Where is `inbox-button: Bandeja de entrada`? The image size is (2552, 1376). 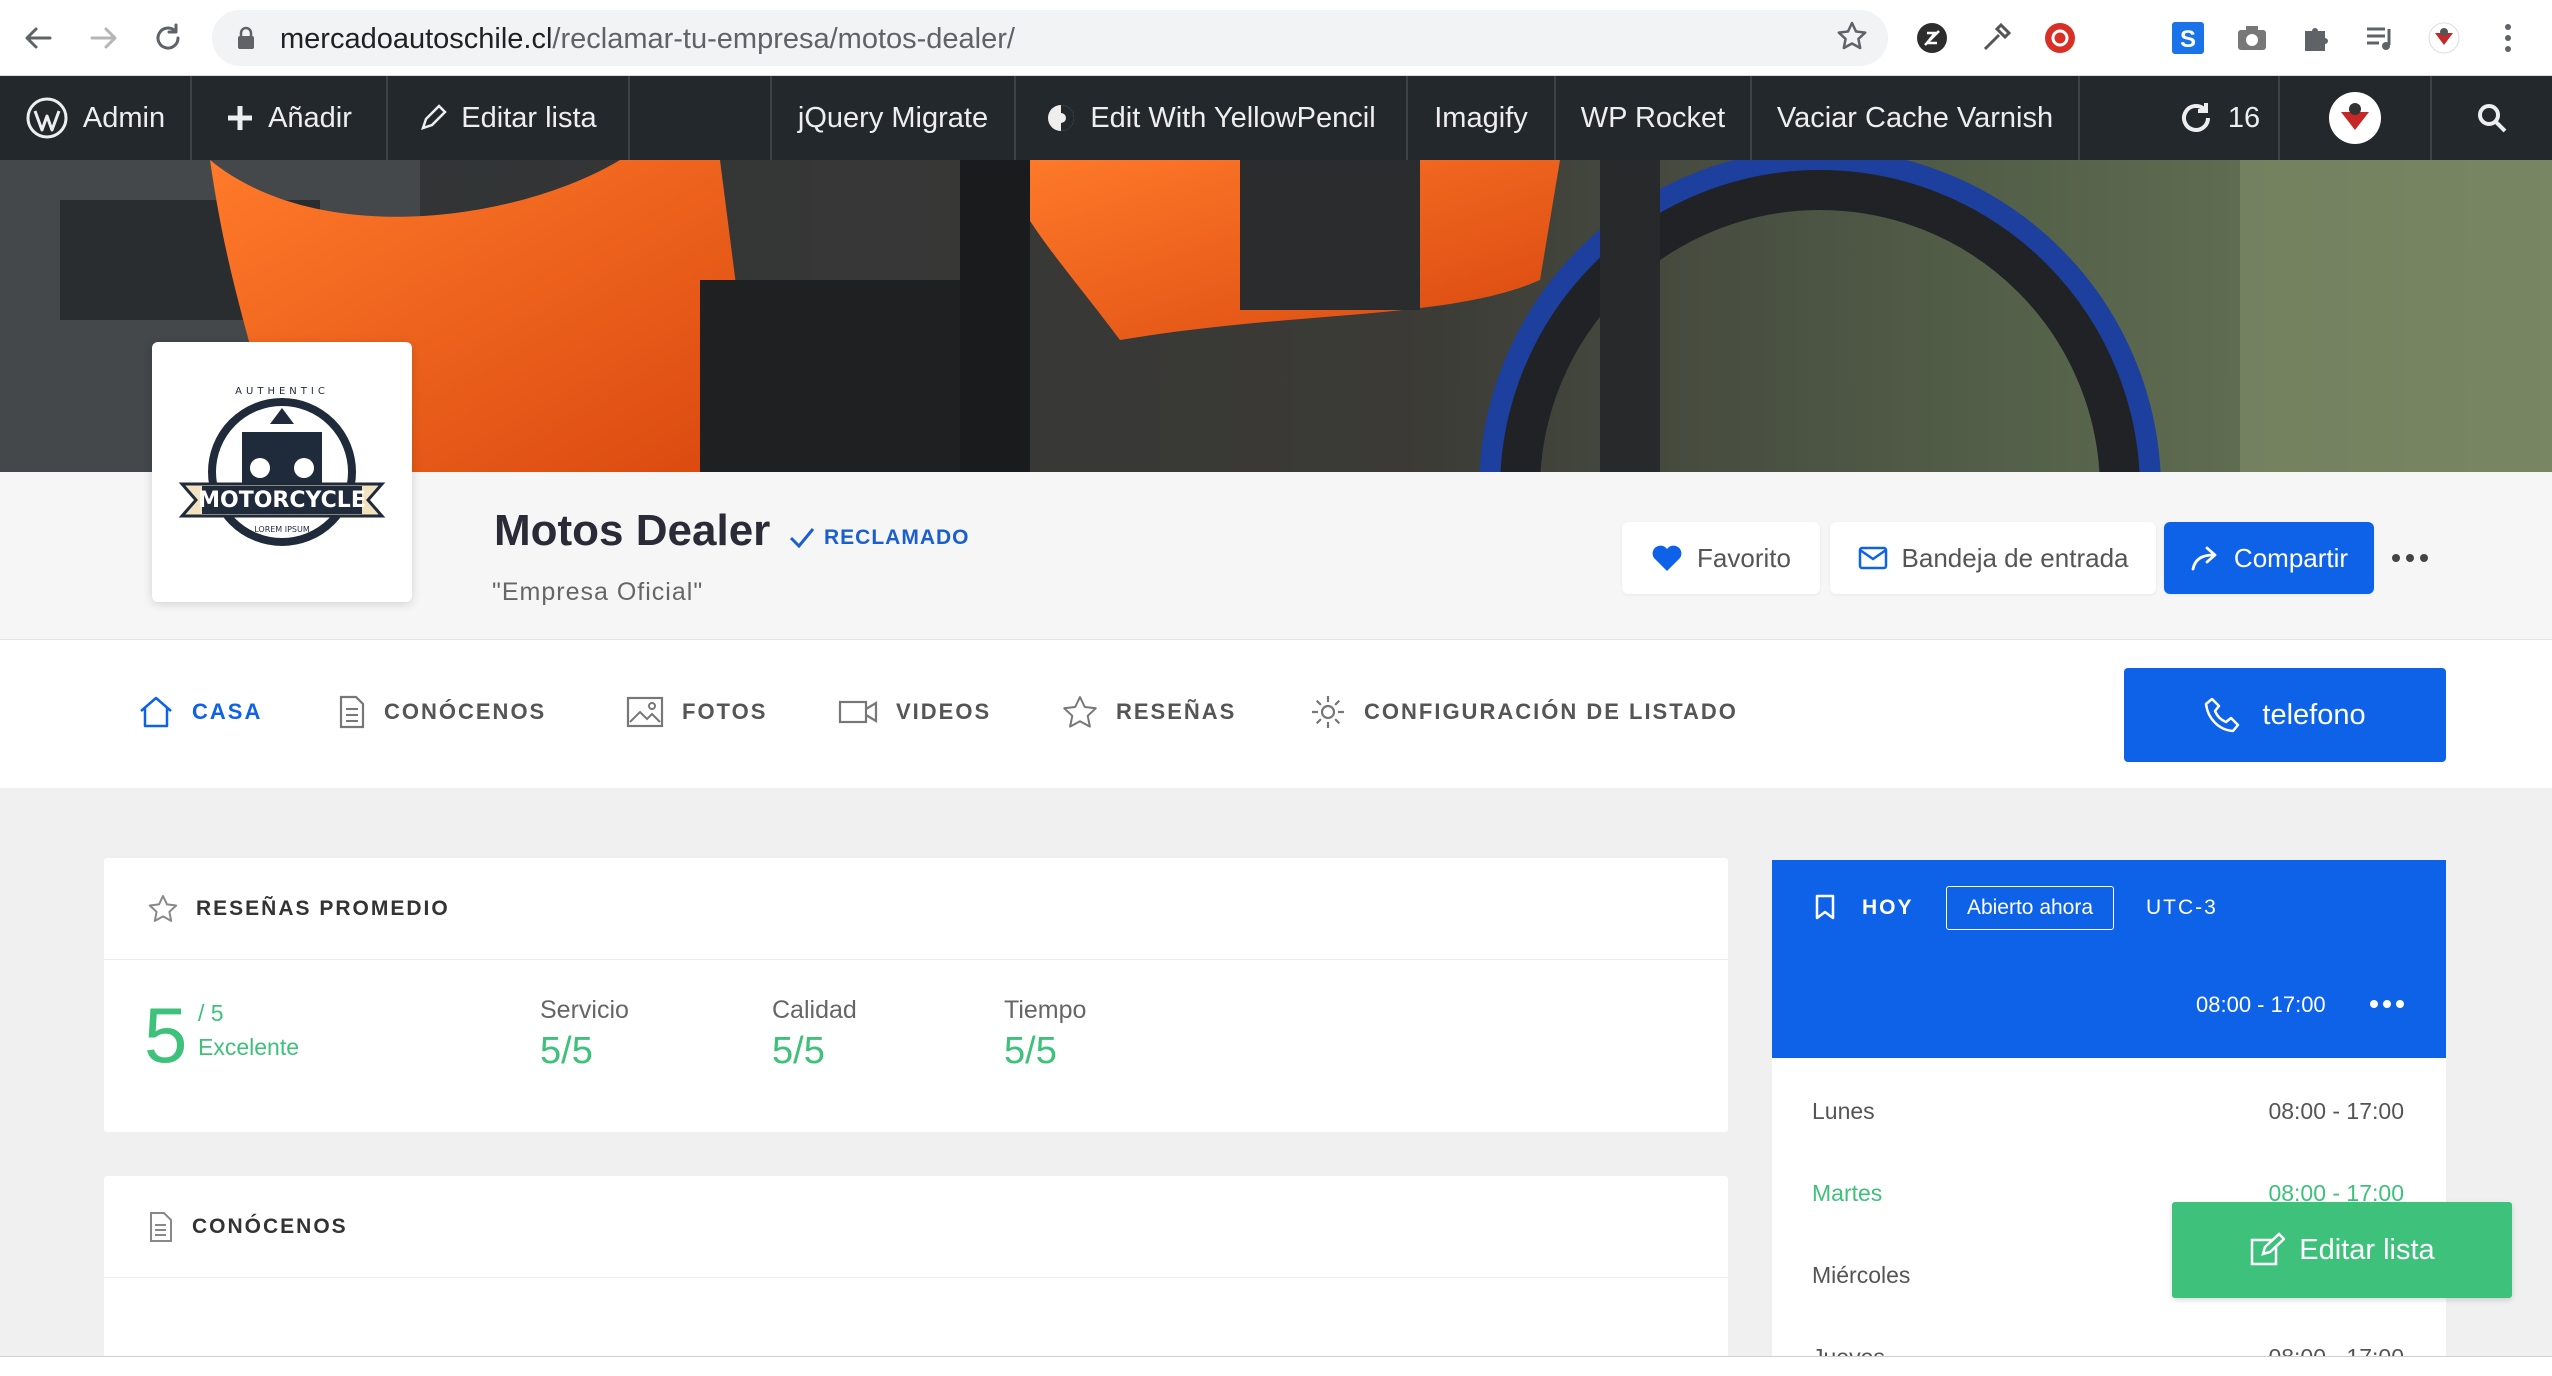 inbox-button: Bandeja de entrada is located at coordinates (1993, 558).